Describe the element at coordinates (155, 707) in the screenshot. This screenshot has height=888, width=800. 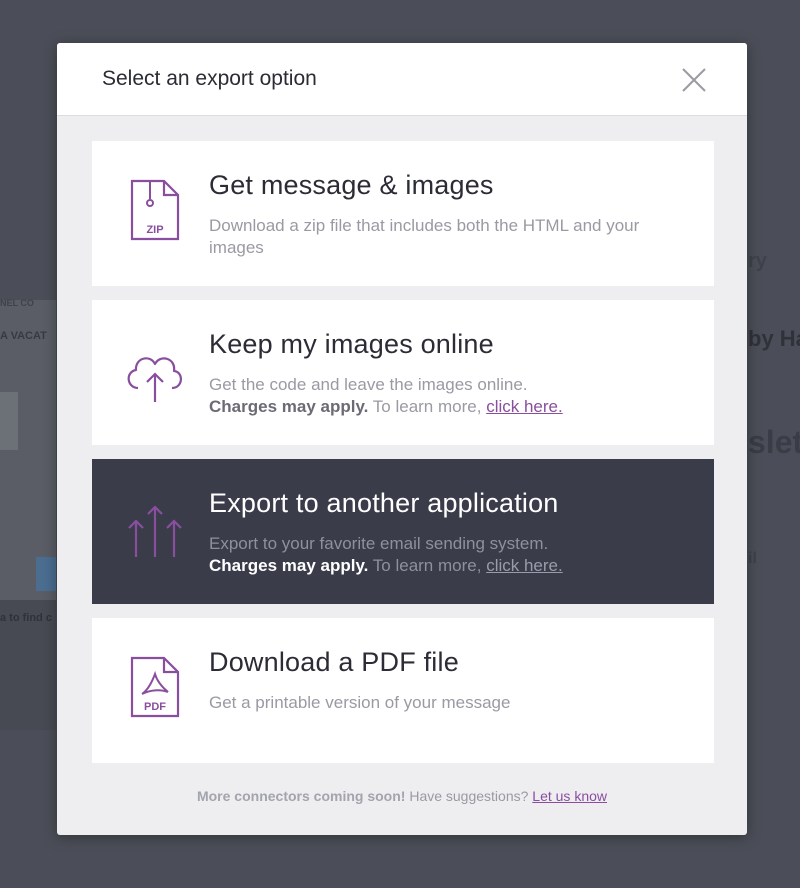
I see `pdf-label: PDF` at that location.